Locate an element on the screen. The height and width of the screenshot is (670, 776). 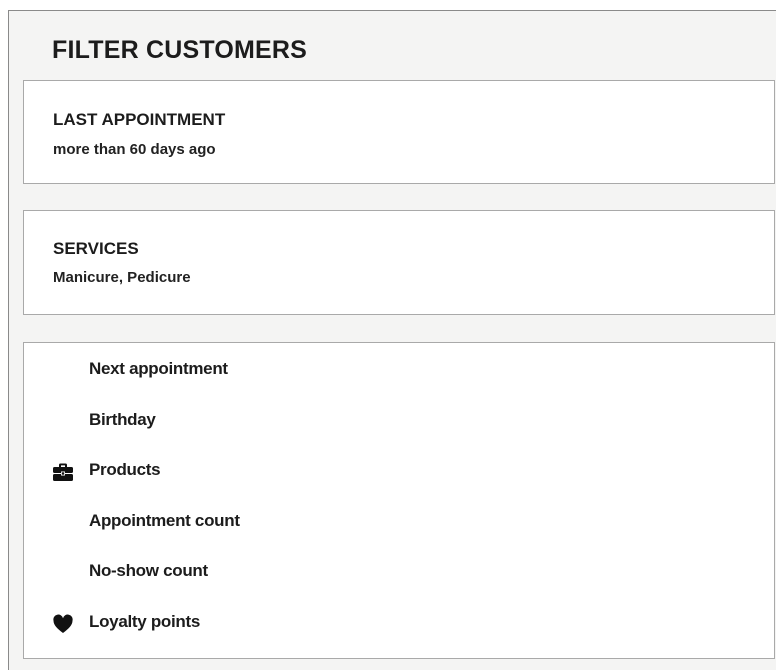
option-label: Next appointment is located at coordinates (158, 368).